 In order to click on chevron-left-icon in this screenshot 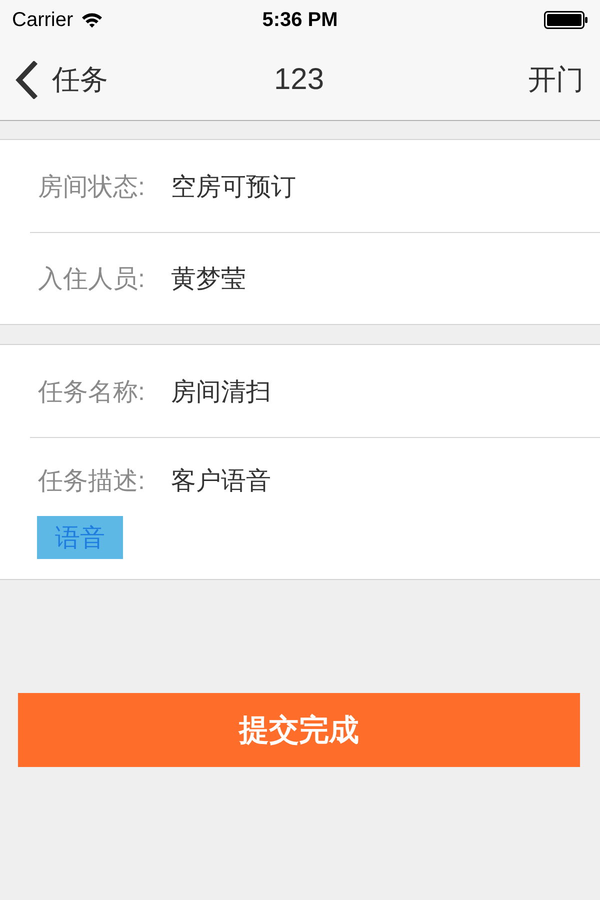, I will do `click(26, 80)`.